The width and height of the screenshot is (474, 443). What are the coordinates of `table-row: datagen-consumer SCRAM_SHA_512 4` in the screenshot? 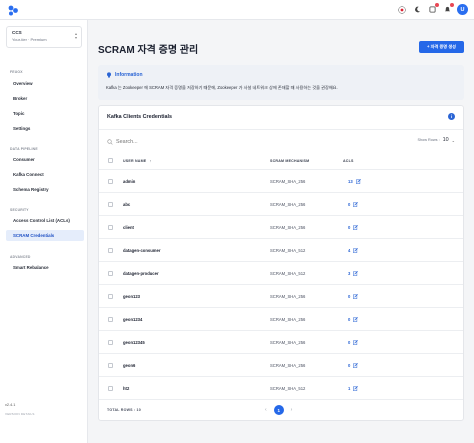 It's located at (281, 249).